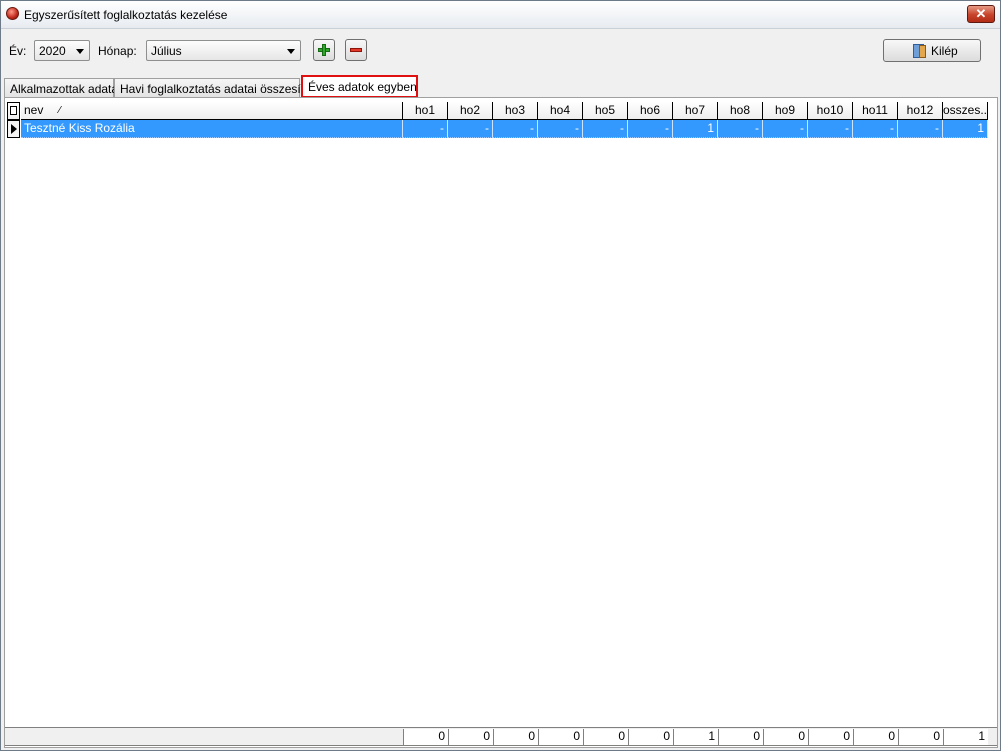 Image resolution: width=1001 pixels, height=751 pixels. Describe the element at coordinates (212, 129) in the screenshot. I see `cell-nev: Tesztné Kiss Rozália` at that location.